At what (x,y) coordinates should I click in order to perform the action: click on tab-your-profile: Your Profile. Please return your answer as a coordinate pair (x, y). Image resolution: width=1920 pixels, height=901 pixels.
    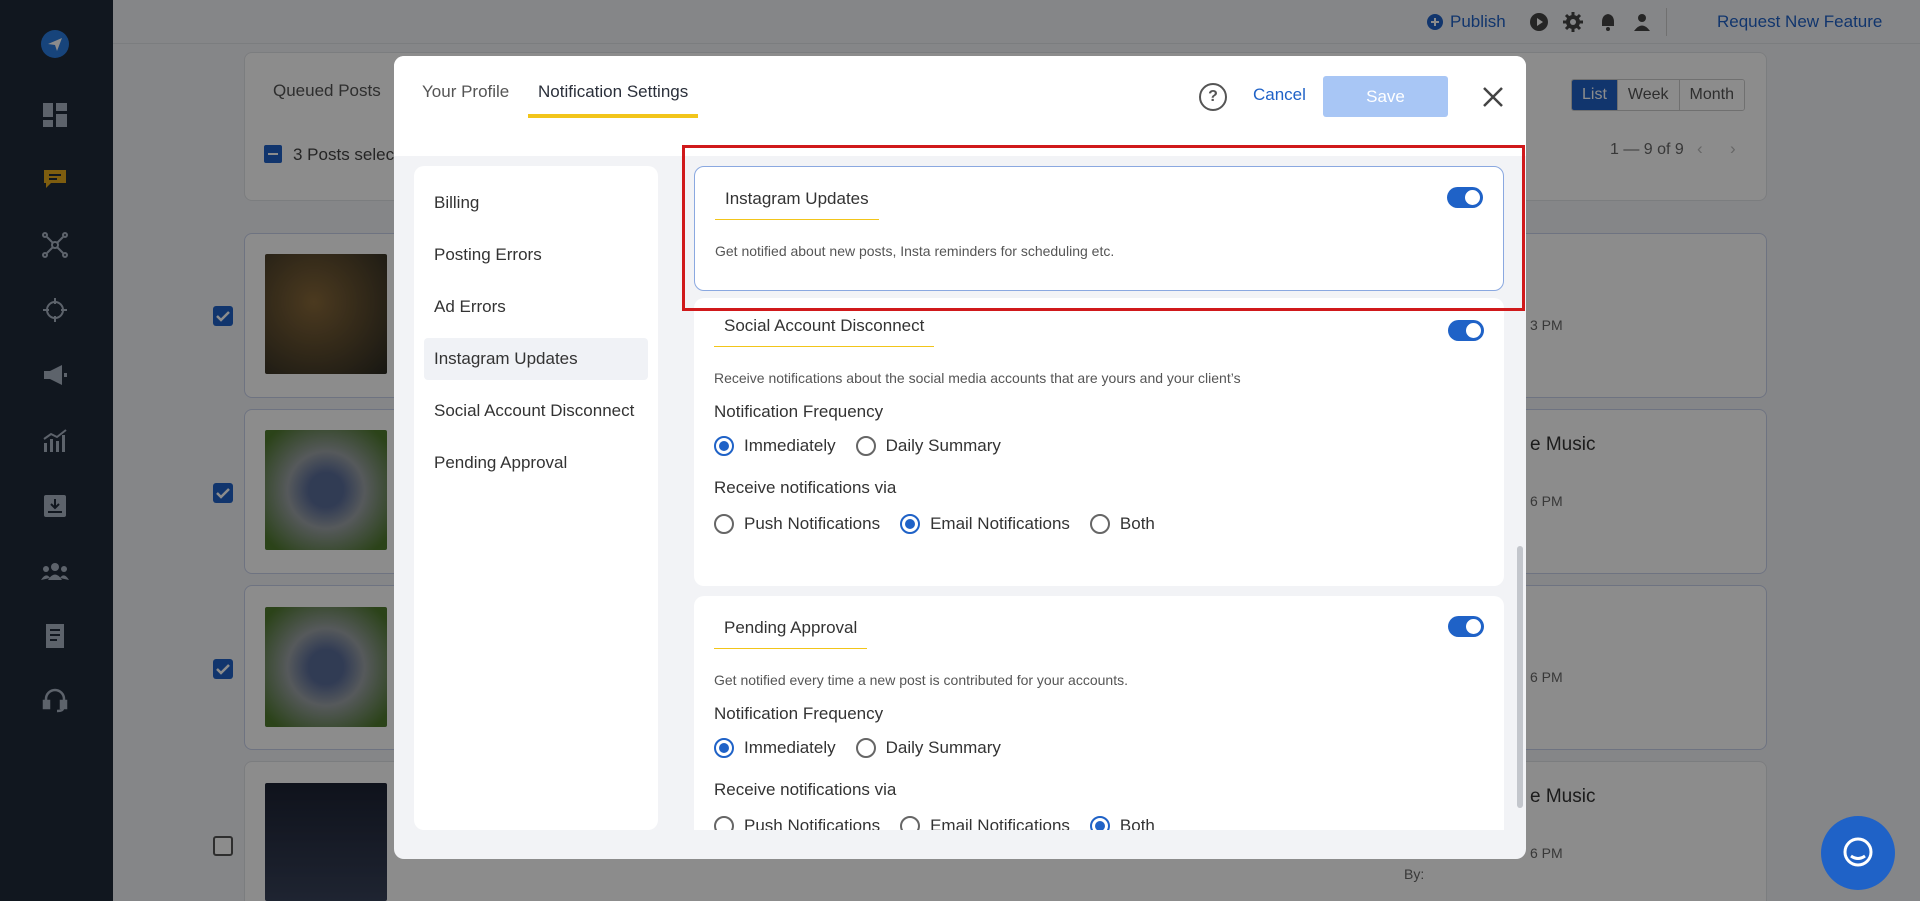
    Looking at the image, I should click on (465, 98).